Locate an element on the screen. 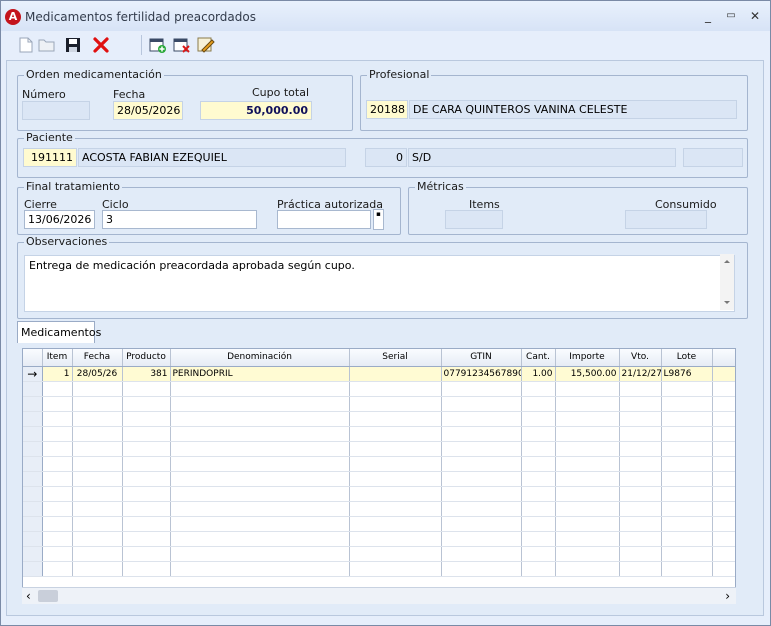 The image size is (771, 626). calendar-delete-icon is located at coordinates (182, 45).